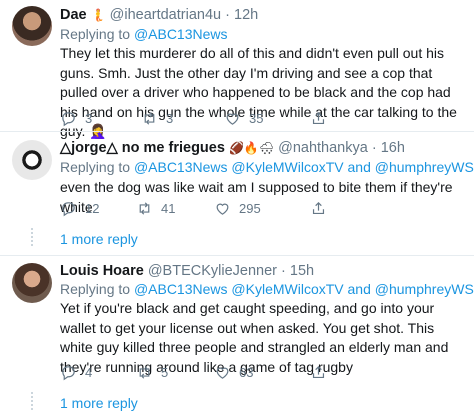 This screenshot has height=413, width=474. I want to click on timestamp: 16h, so click(393, 148).